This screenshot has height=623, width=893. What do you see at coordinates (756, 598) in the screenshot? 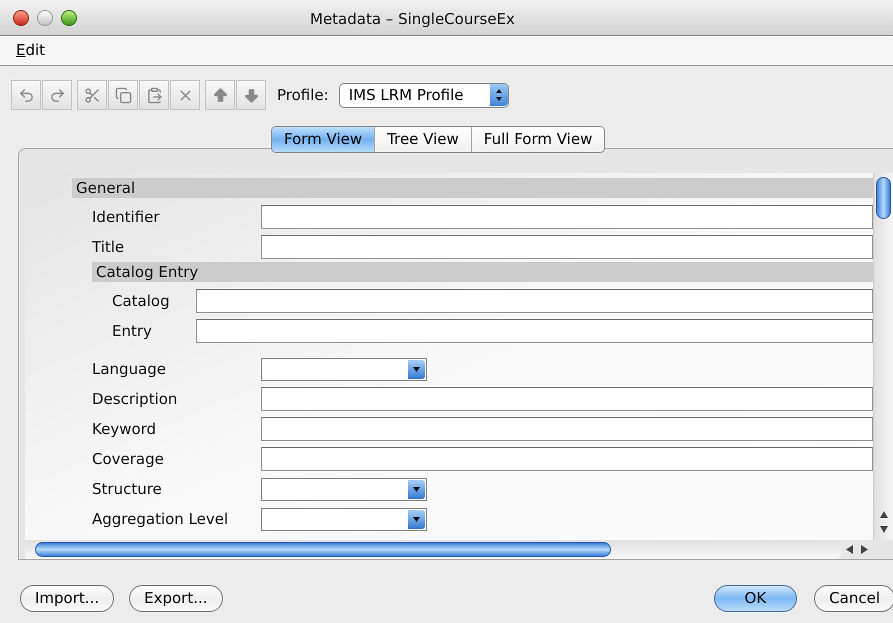
I see `dialog-button: OK` at bounding box center [756, 598].